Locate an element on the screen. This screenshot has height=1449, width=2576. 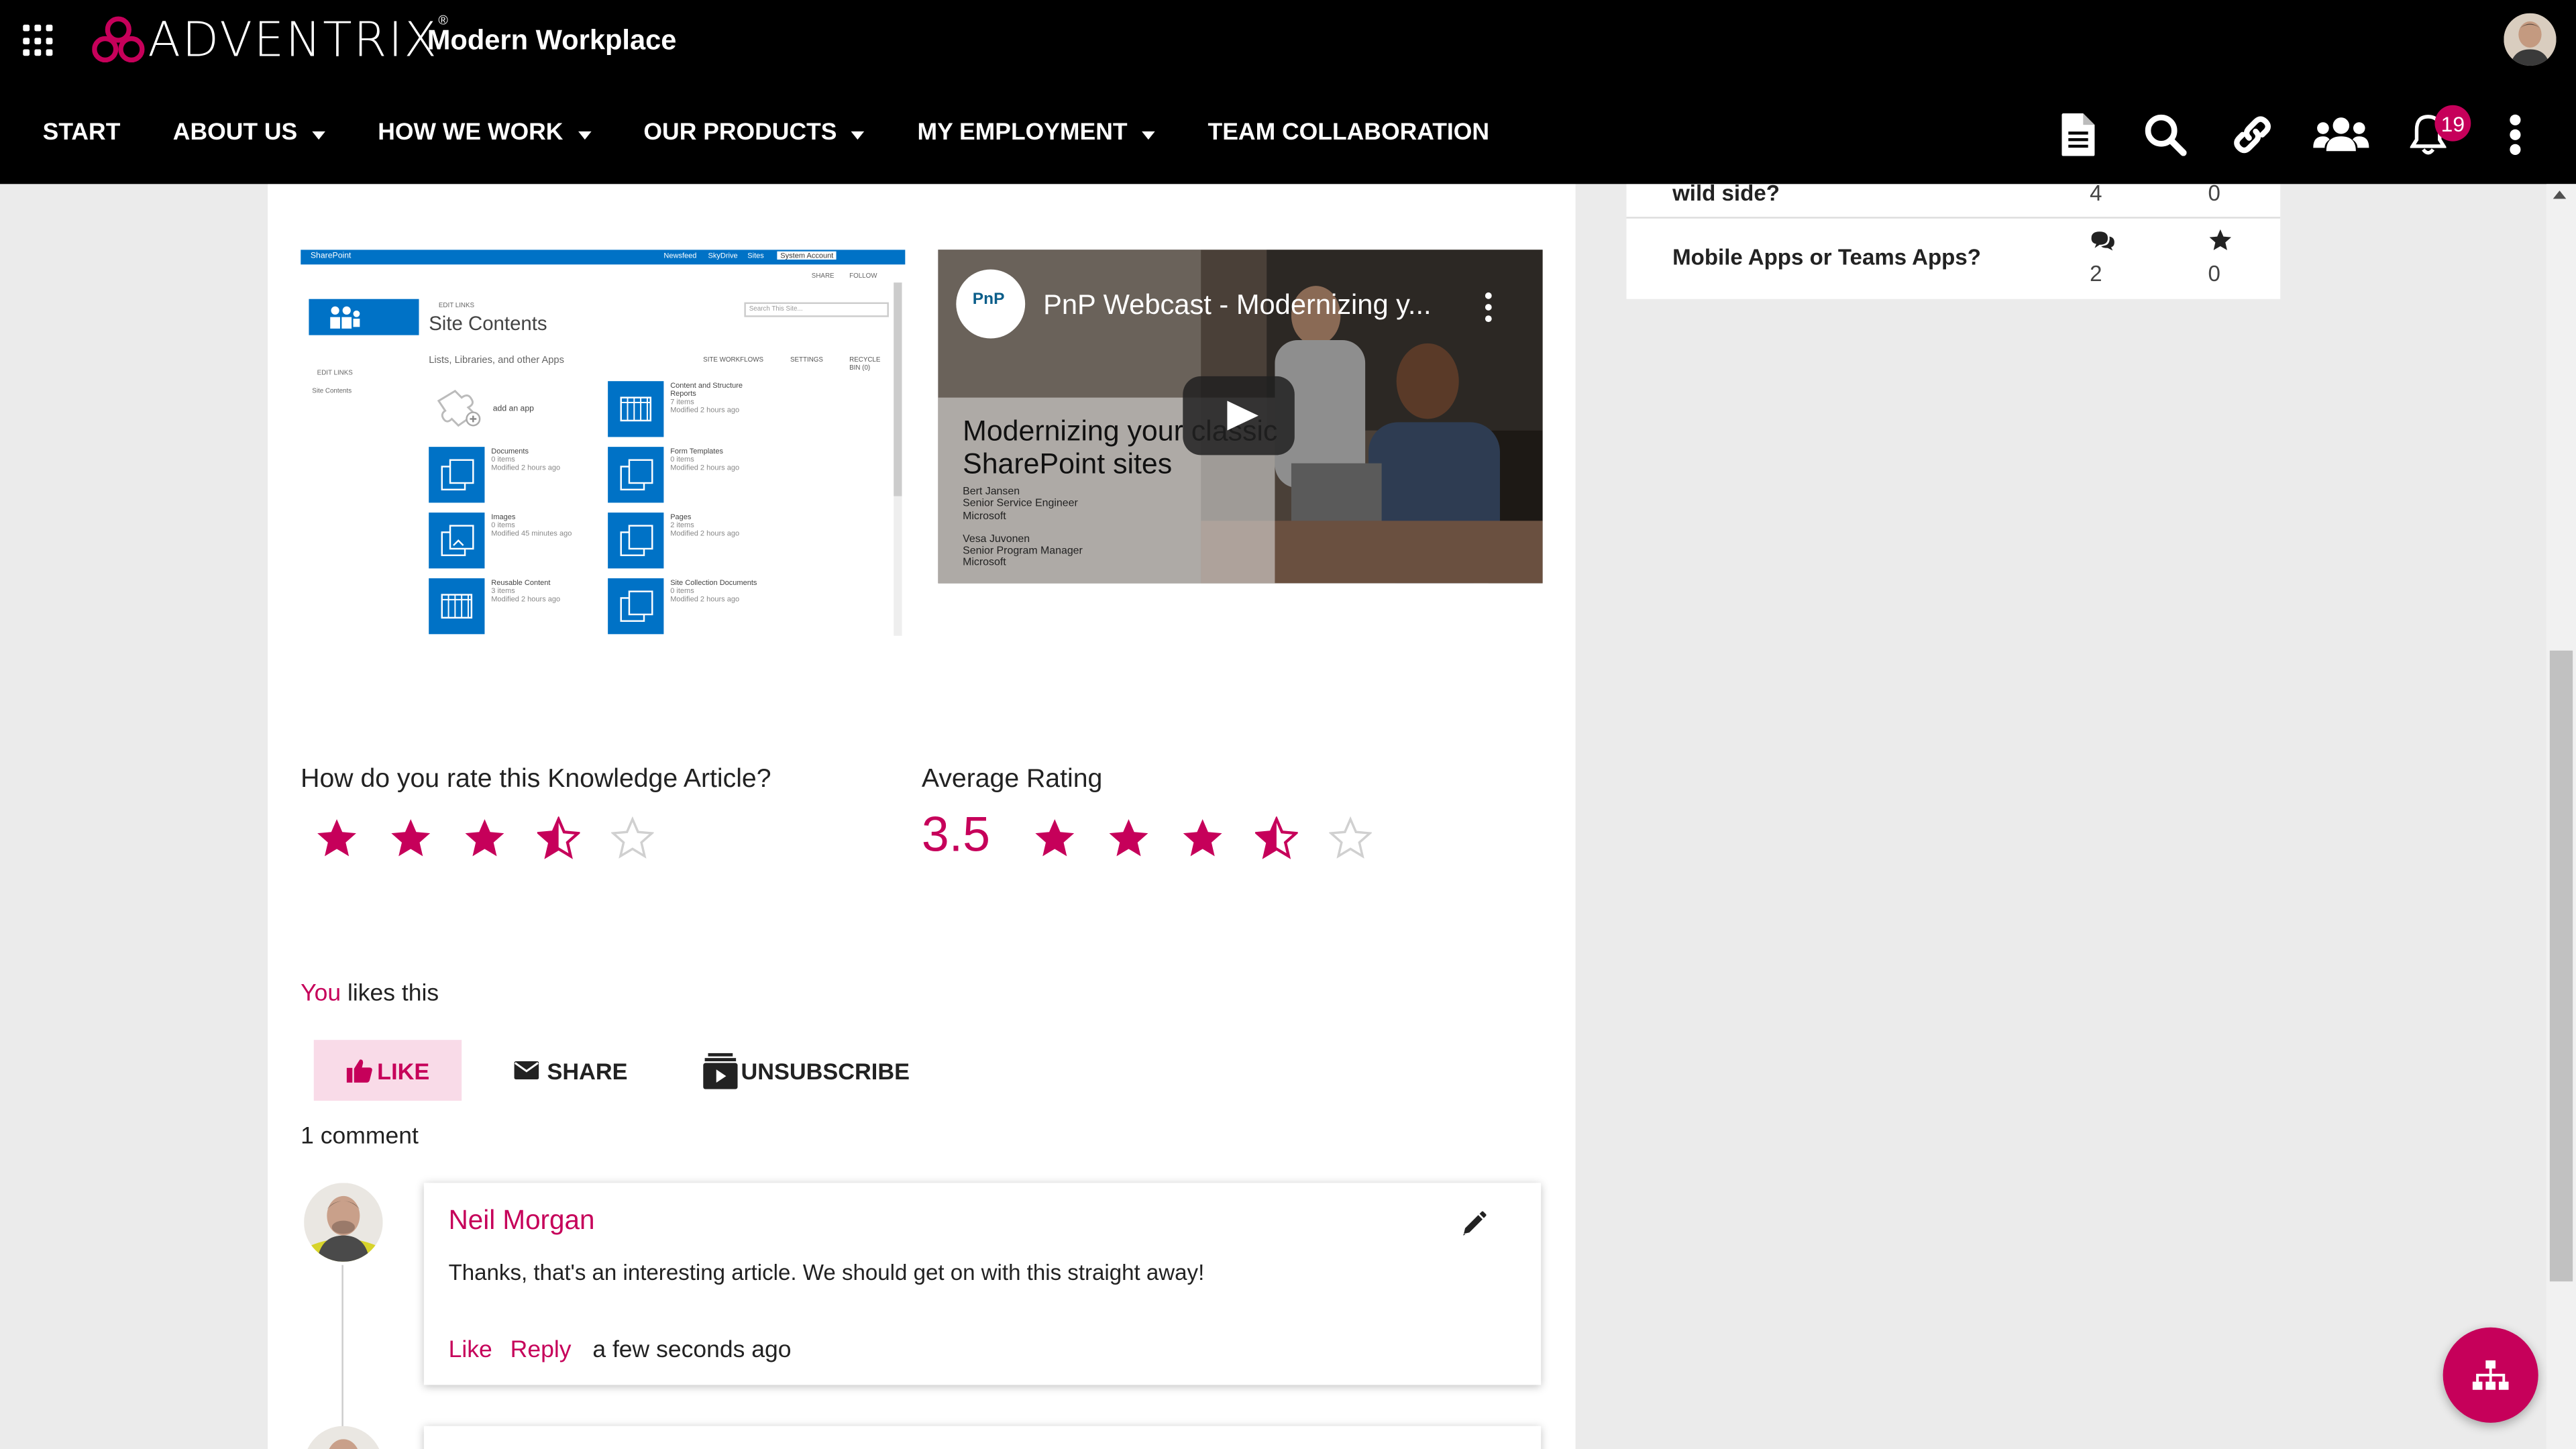
discussion-title: wild side? is located at coordinates (1726, 192).